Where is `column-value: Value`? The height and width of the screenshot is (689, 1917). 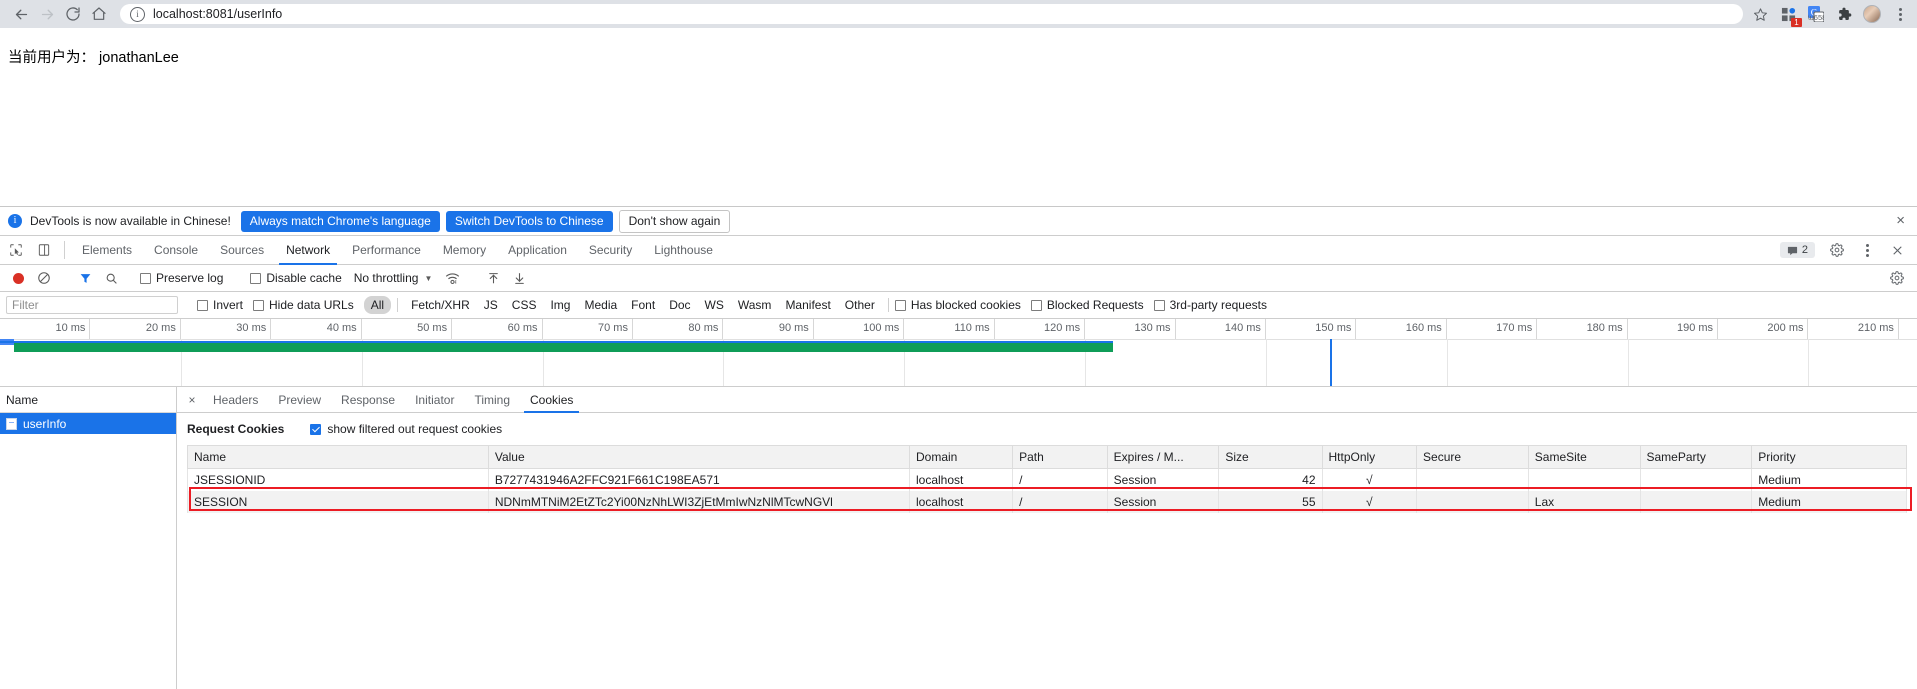 column-value: Value is located at coordinates (698, 457).